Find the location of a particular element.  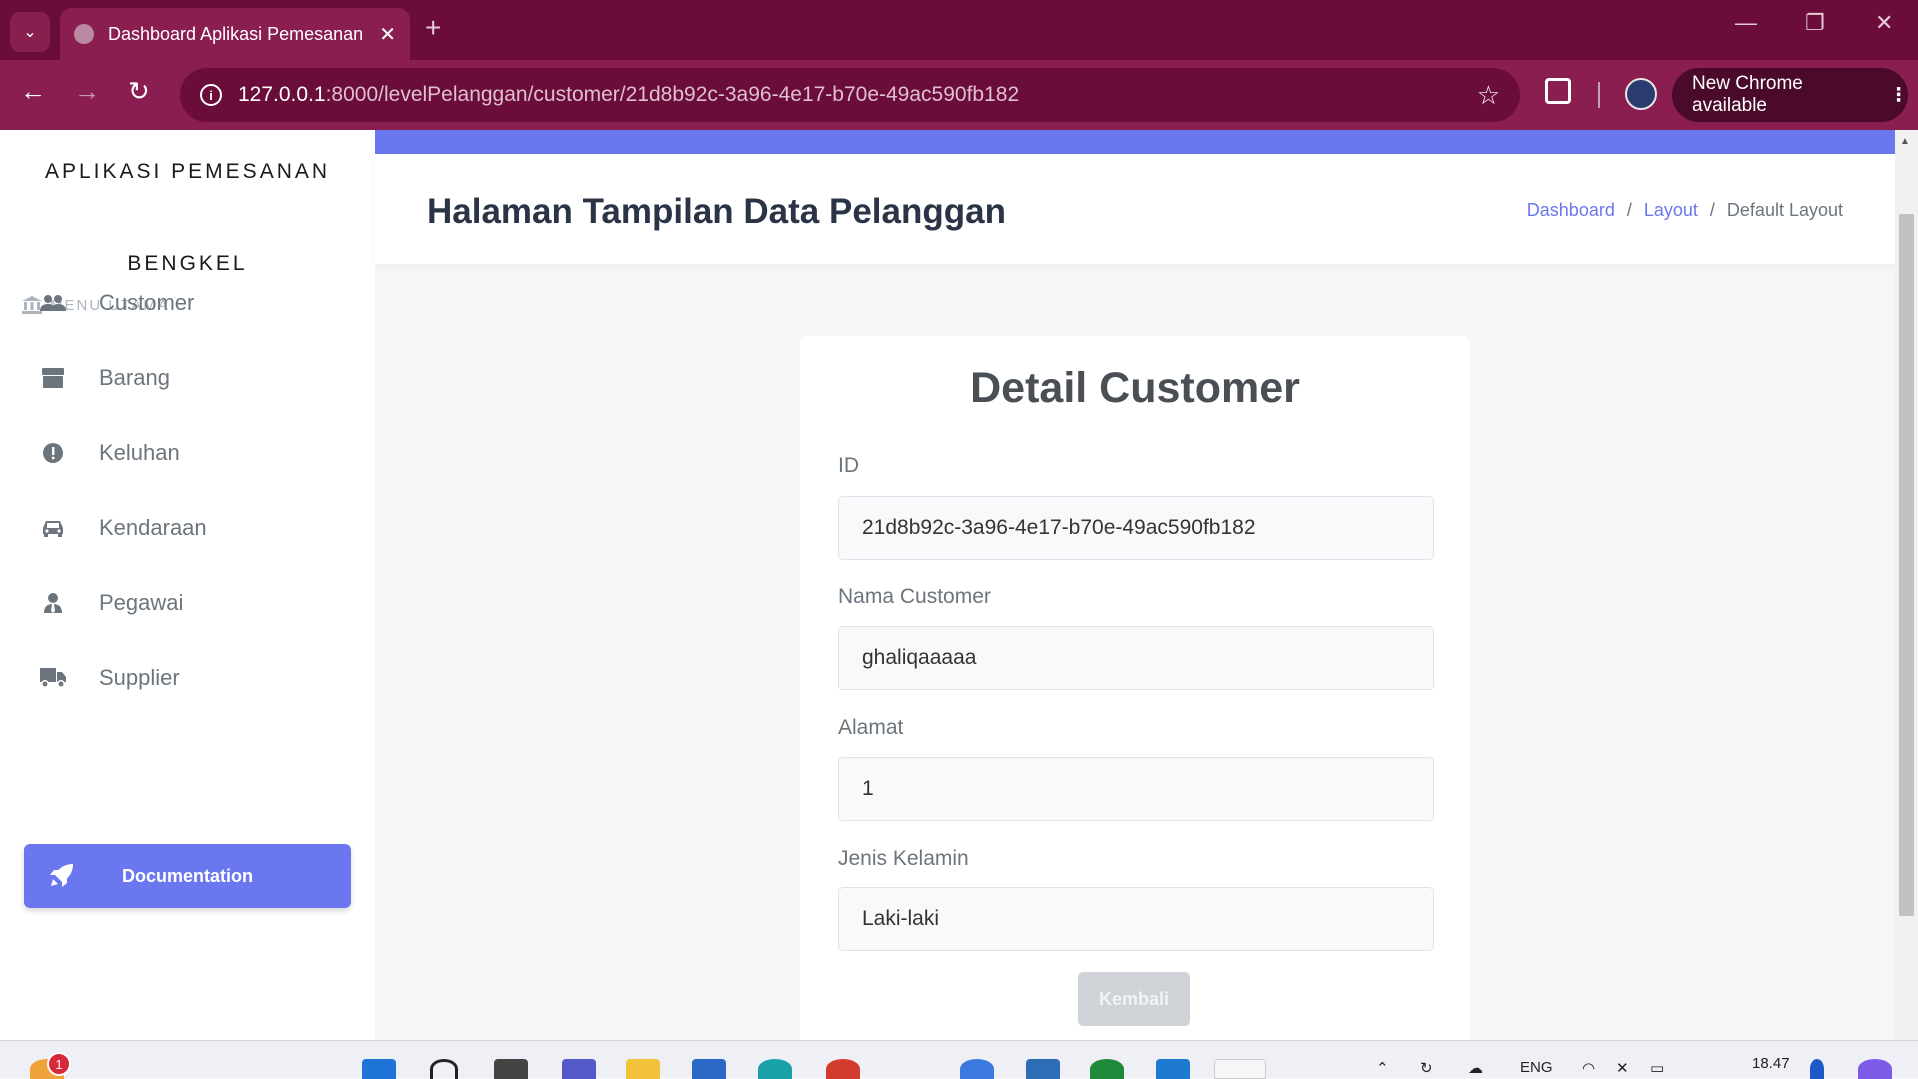

bookmark-star-icon: ☆ is located at coordinates (1488, 95).